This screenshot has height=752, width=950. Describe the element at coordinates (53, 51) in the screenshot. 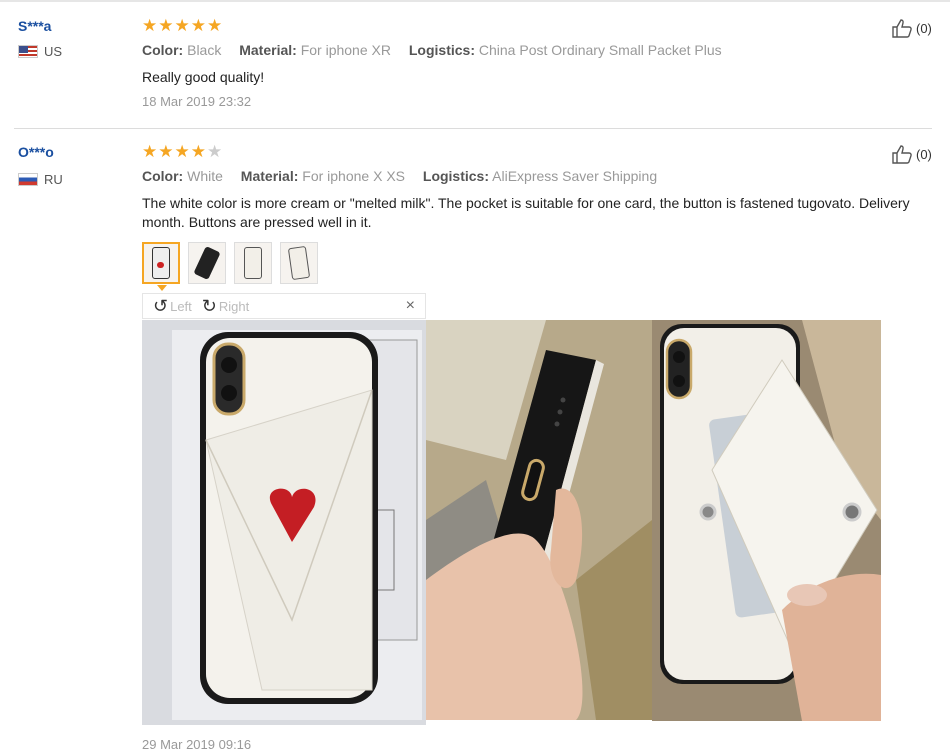

I see `country-code: US` at that location.